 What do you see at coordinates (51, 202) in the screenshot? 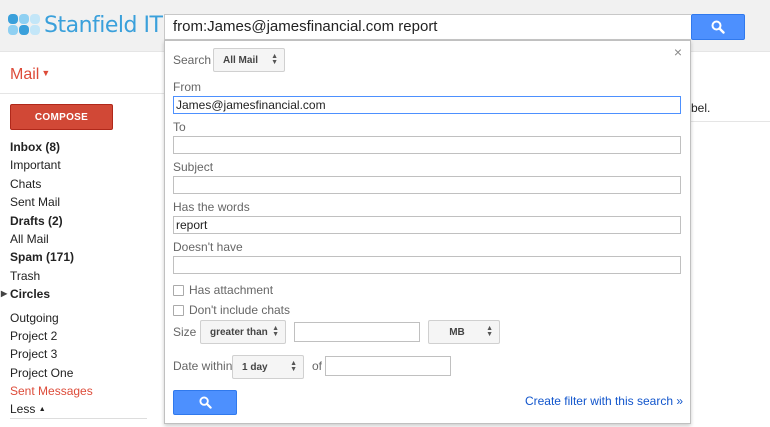
I see `sidebar-item-sent-mail: Sent Mail` at bounding box center [51, 202].